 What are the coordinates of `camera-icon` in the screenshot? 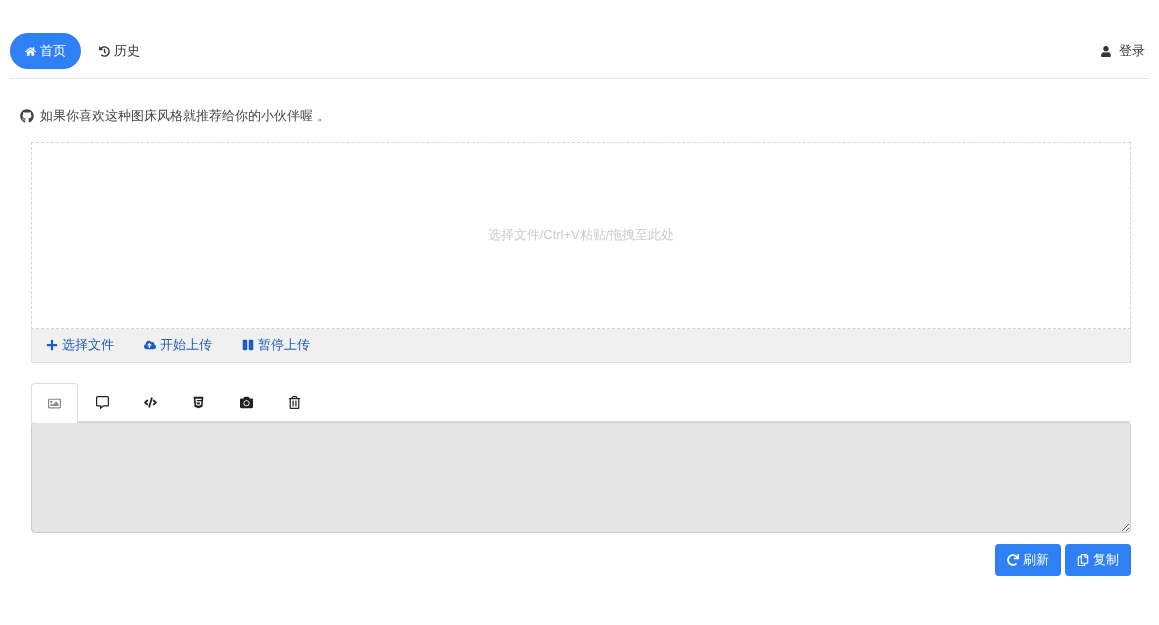 It's located at (246, 402).